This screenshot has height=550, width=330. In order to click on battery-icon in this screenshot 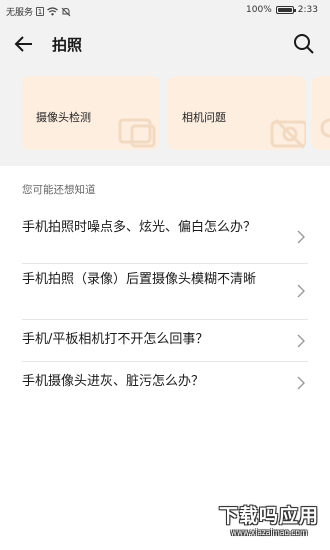, I will do `click(285, 10)`.